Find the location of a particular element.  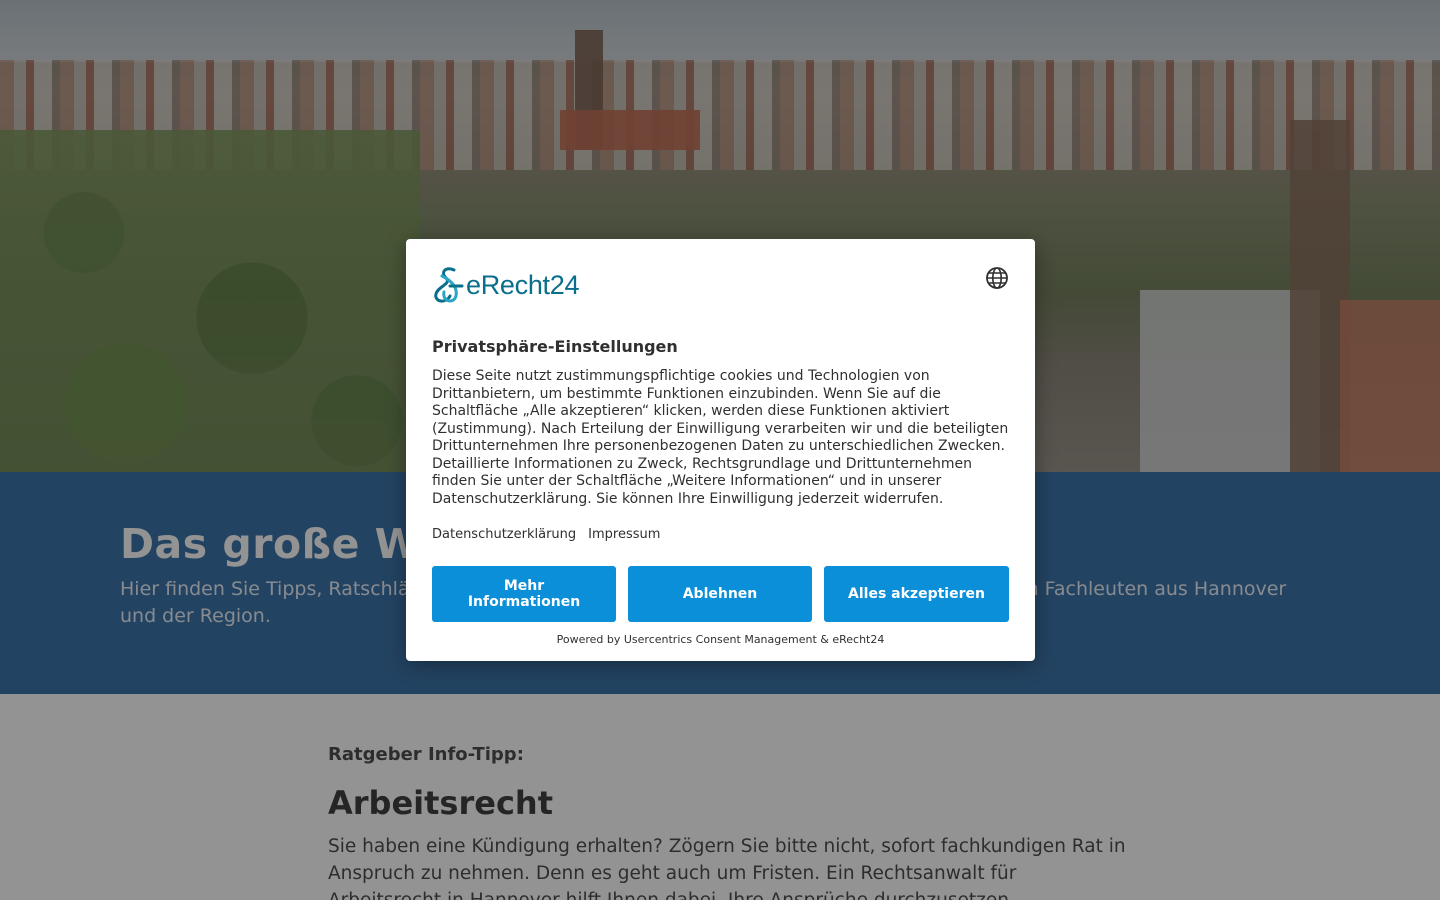

erecht24-logo-icon is located at coordinates (449, 285).